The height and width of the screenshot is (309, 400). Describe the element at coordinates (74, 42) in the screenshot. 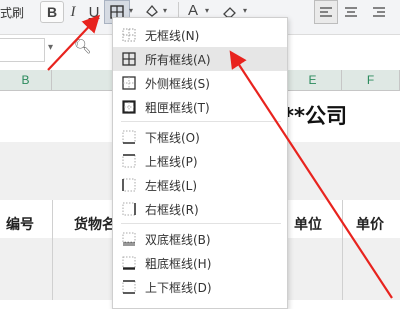

I see `arrow-to-border-button` at that location.